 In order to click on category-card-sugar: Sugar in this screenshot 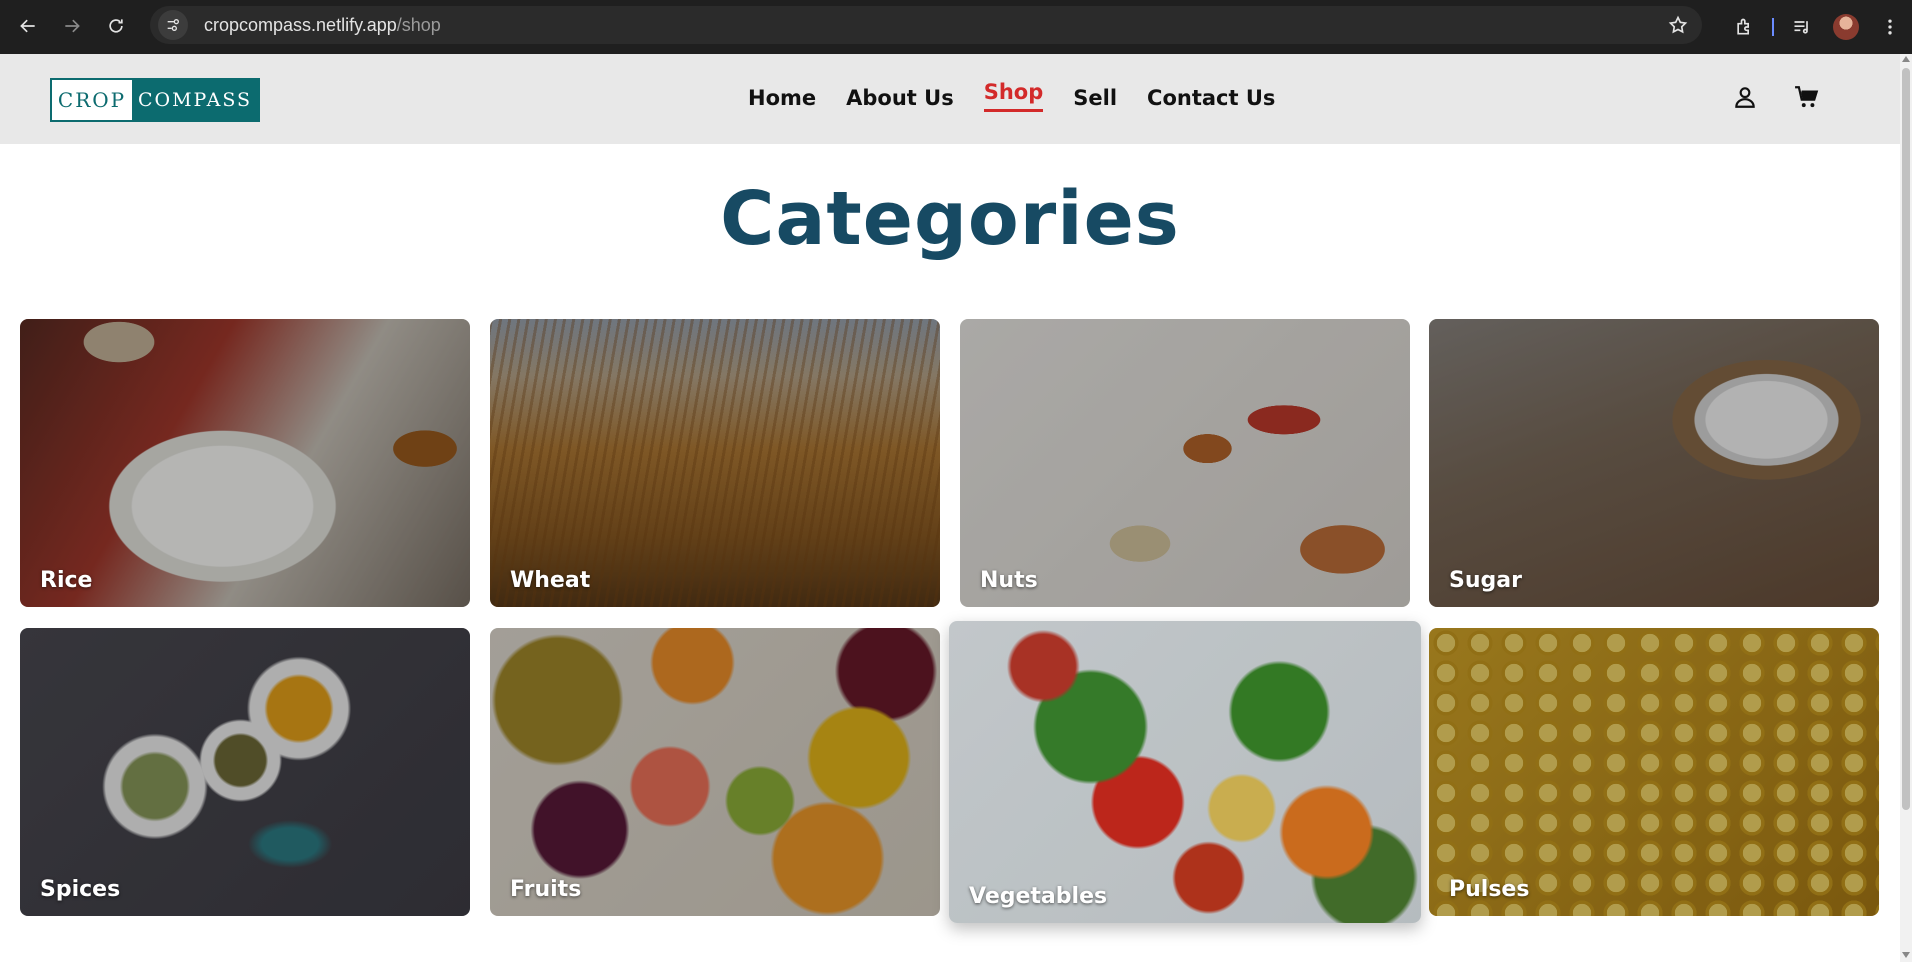, I will do `click(1654, 463)`.